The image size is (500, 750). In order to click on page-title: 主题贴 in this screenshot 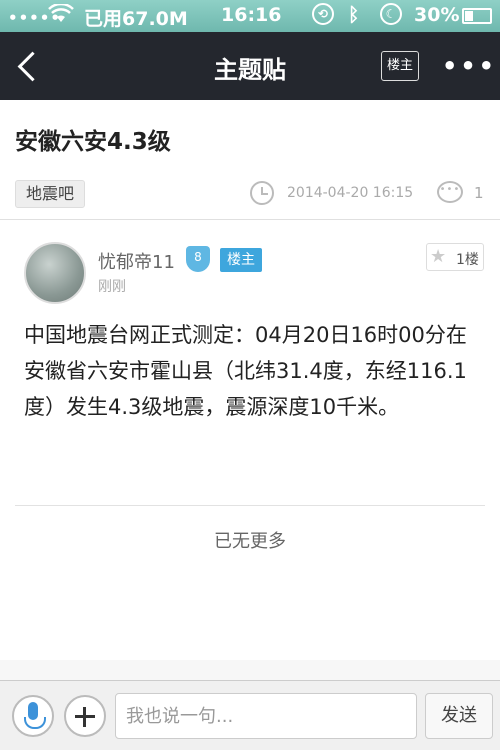, I will do `click(250, 70)`.